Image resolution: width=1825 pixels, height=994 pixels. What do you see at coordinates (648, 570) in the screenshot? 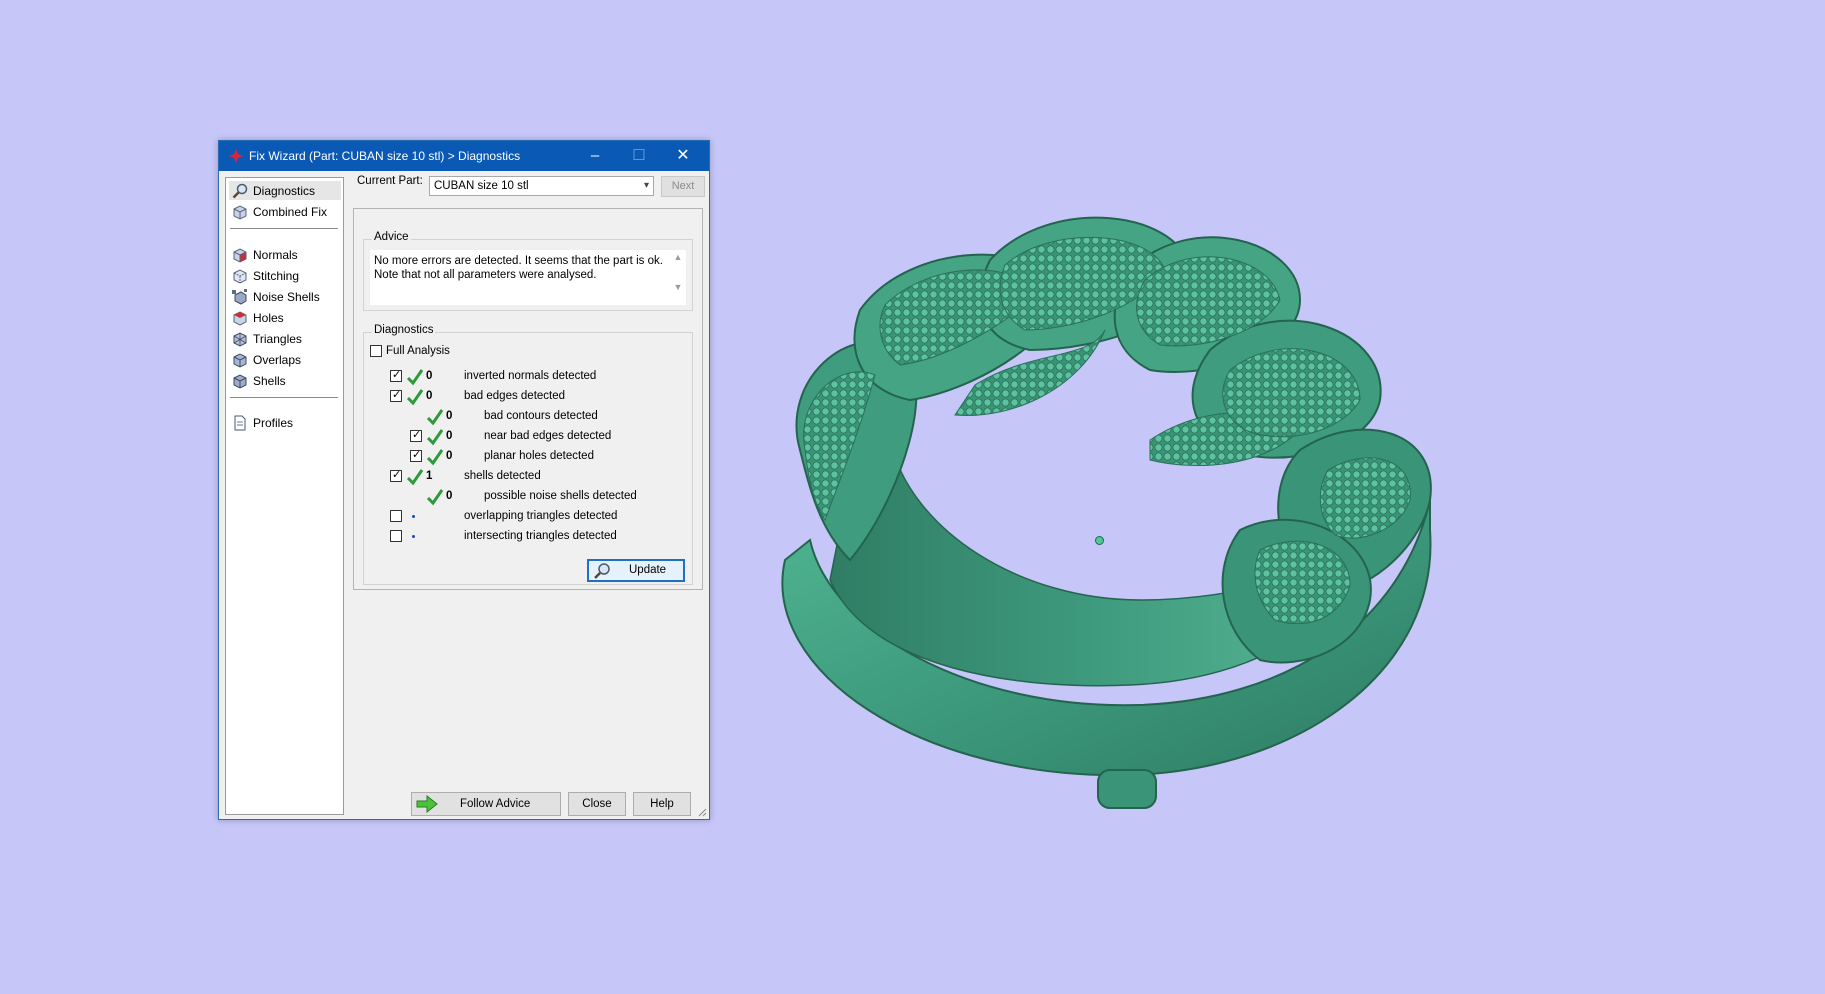
I see `update-label: Update` at bounding box center [648, 570].